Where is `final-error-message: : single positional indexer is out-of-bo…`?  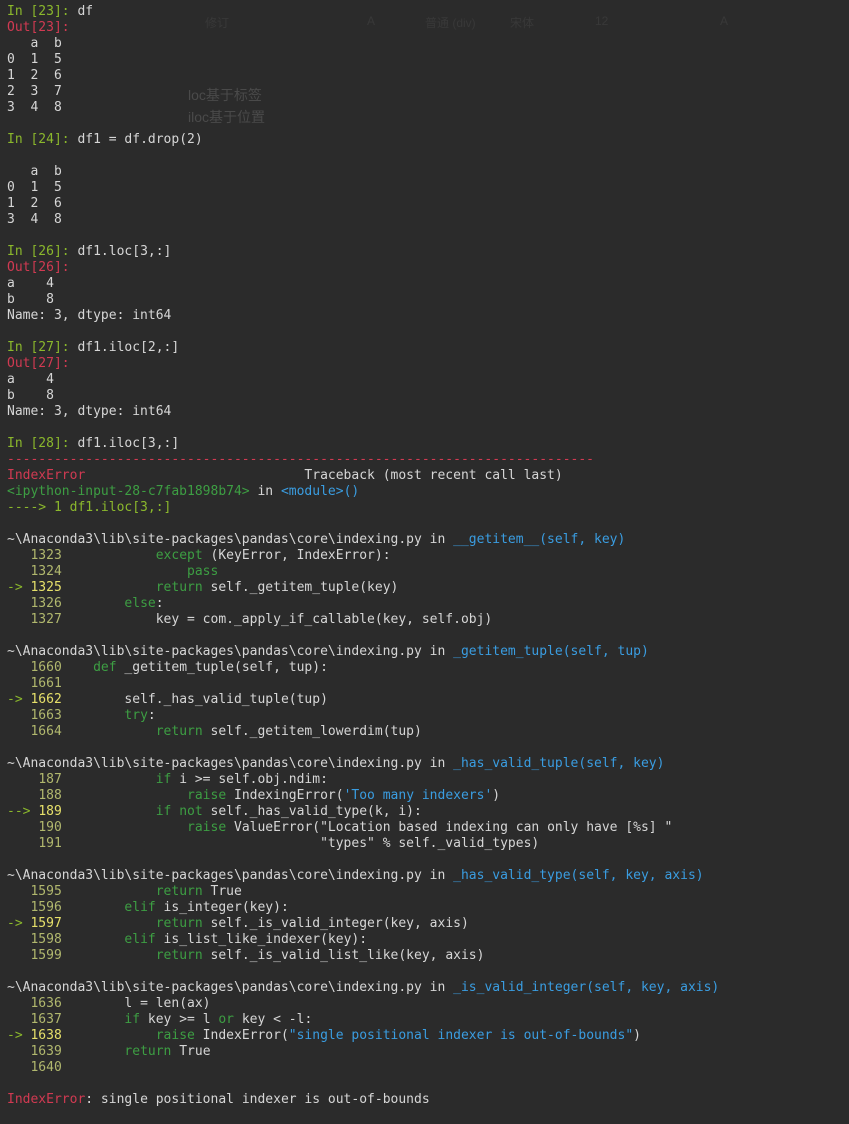 final-error-message: : single positional indexer is out-of-bo… is located at coordinates (257, 1099).